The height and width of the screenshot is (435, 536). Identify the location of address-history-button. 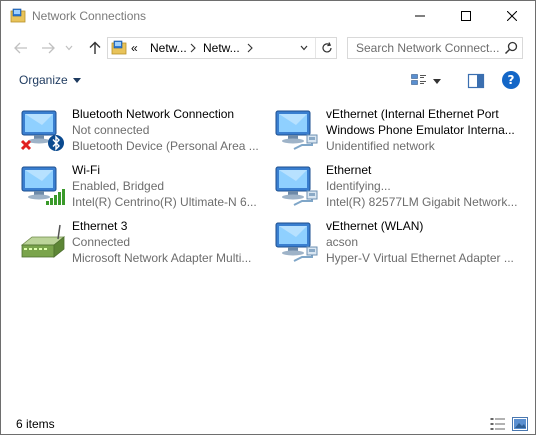
(304, 48).